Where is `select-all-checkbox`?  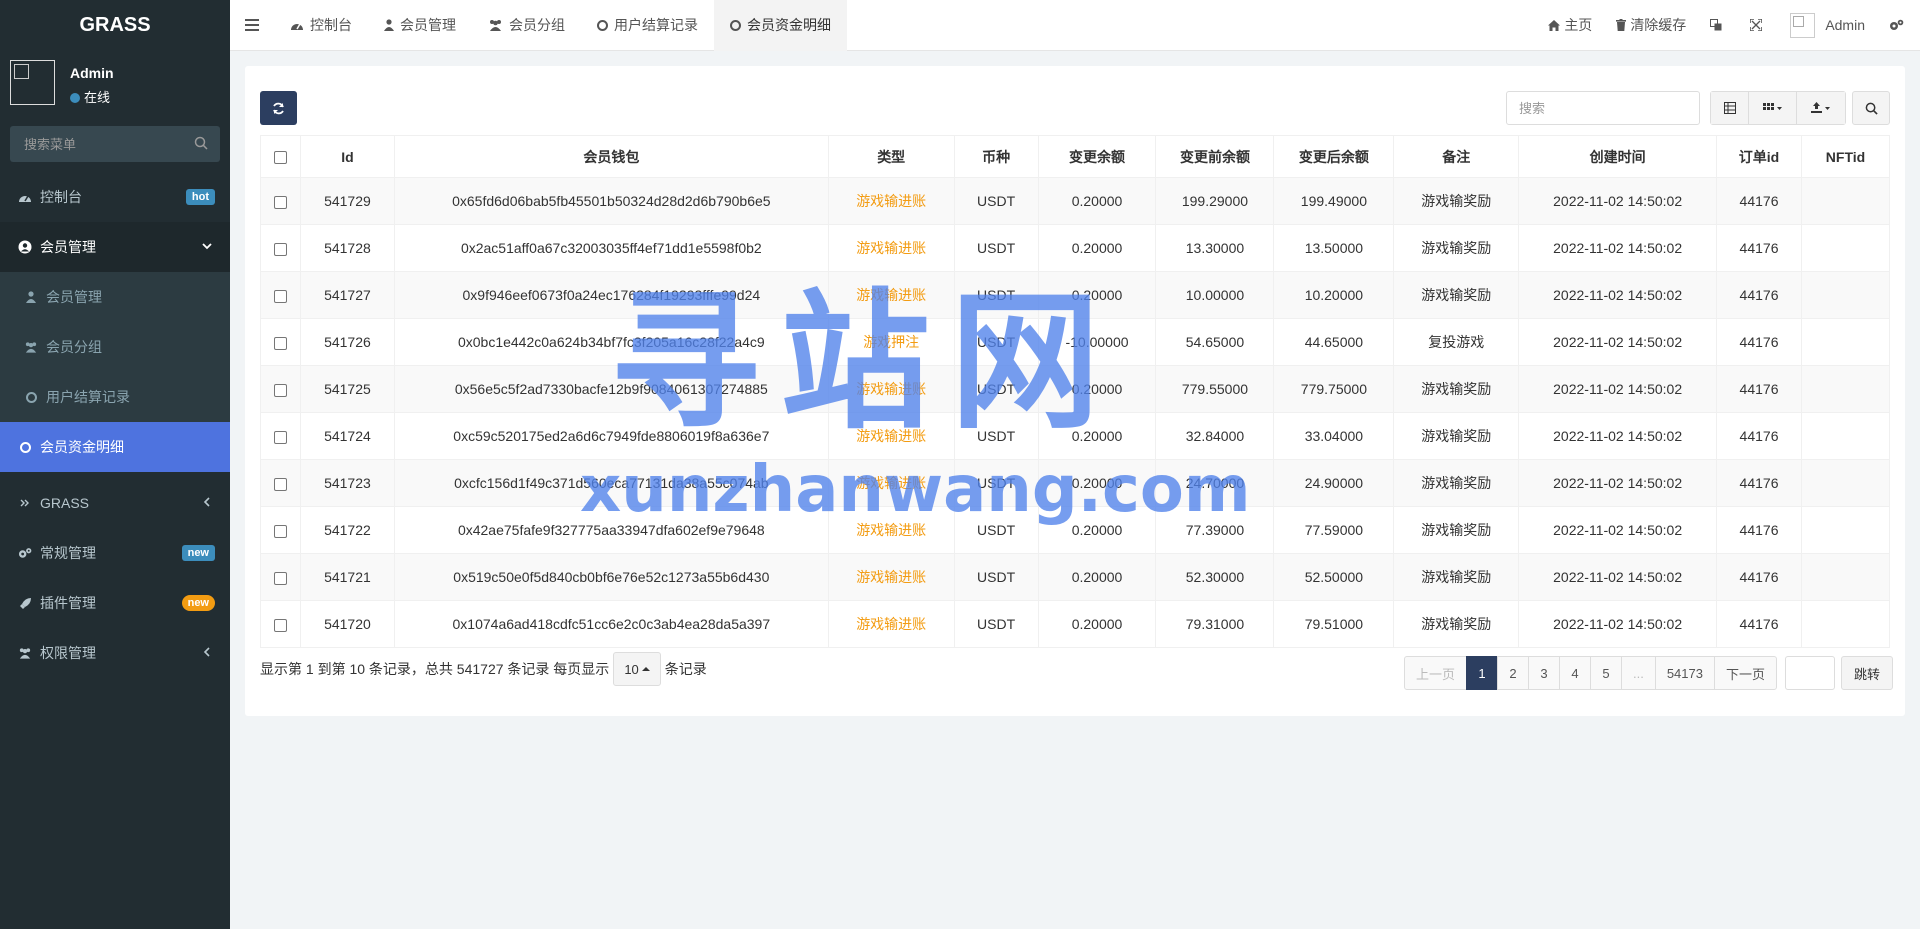 select-all-checkbox is located at coordinates (280, 158).